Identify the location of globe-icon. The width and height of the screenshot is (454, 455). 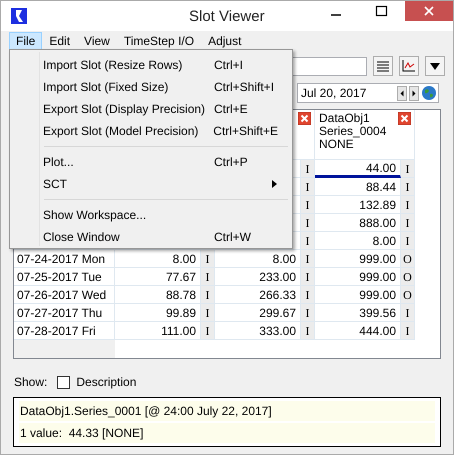
(429, 93).